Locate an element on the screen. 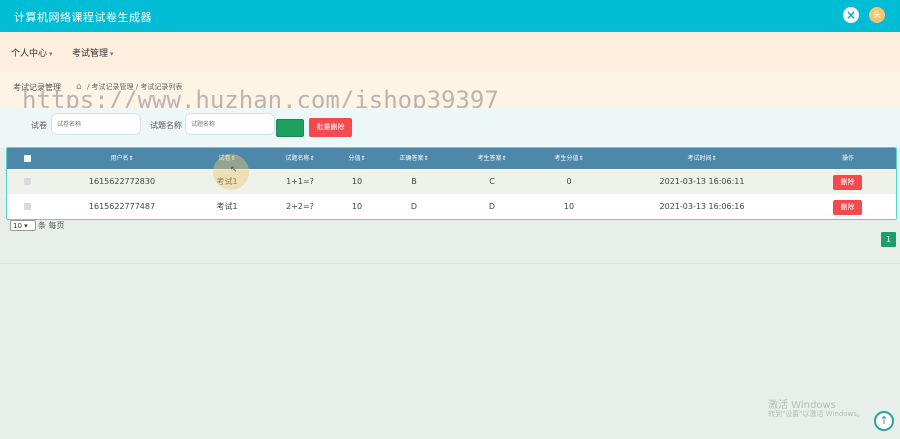 The height and width of the screenshot is (439, 900). paper-search-input is located at coordinates (96, 124).